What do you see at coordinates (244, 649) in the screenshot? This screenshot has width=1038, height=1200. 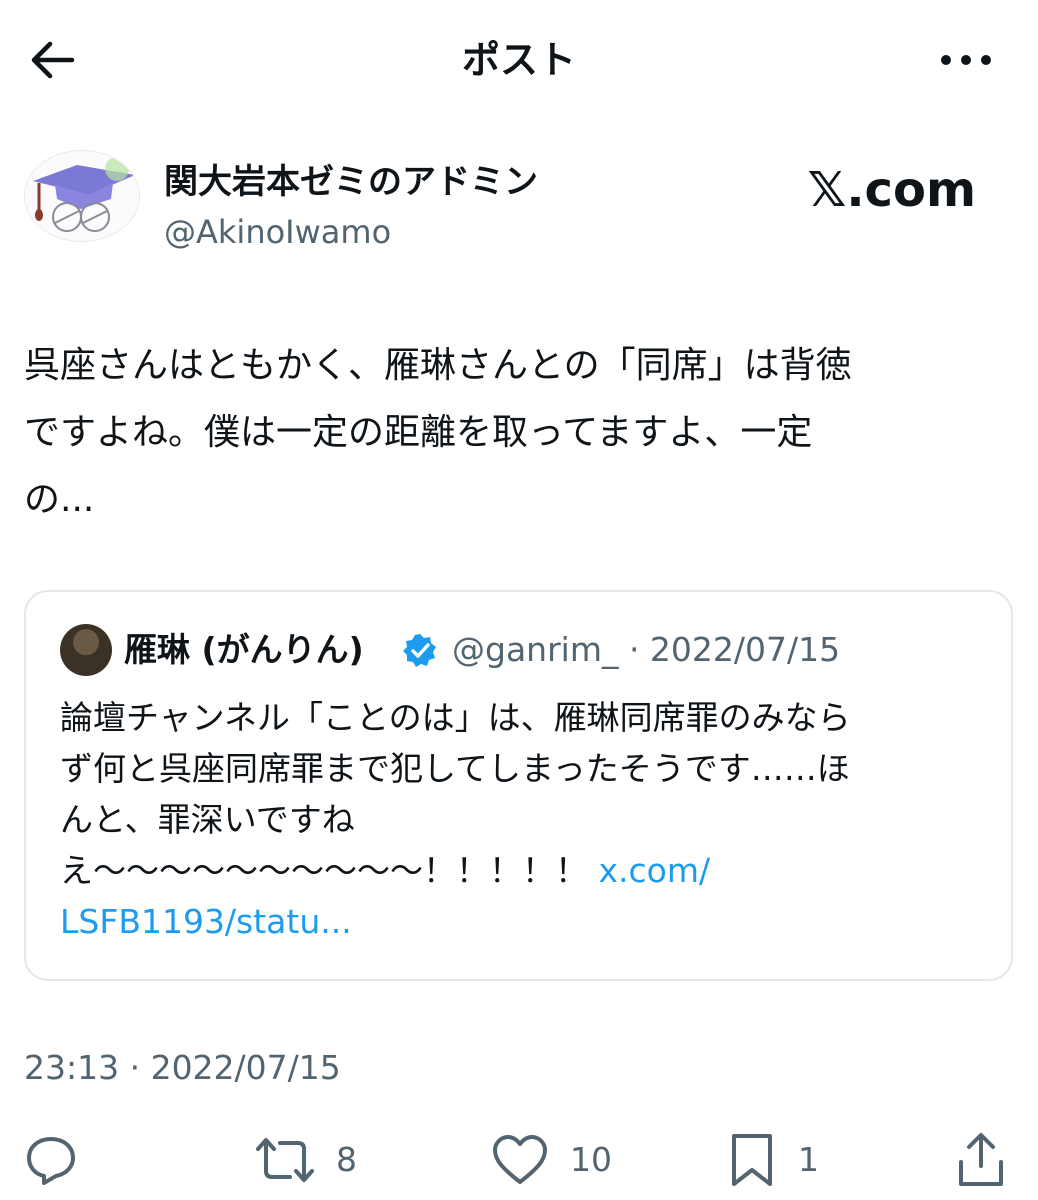 I see `quoted-author-name: 雁琳 (がんりん)` at bounding box center [244, 649].